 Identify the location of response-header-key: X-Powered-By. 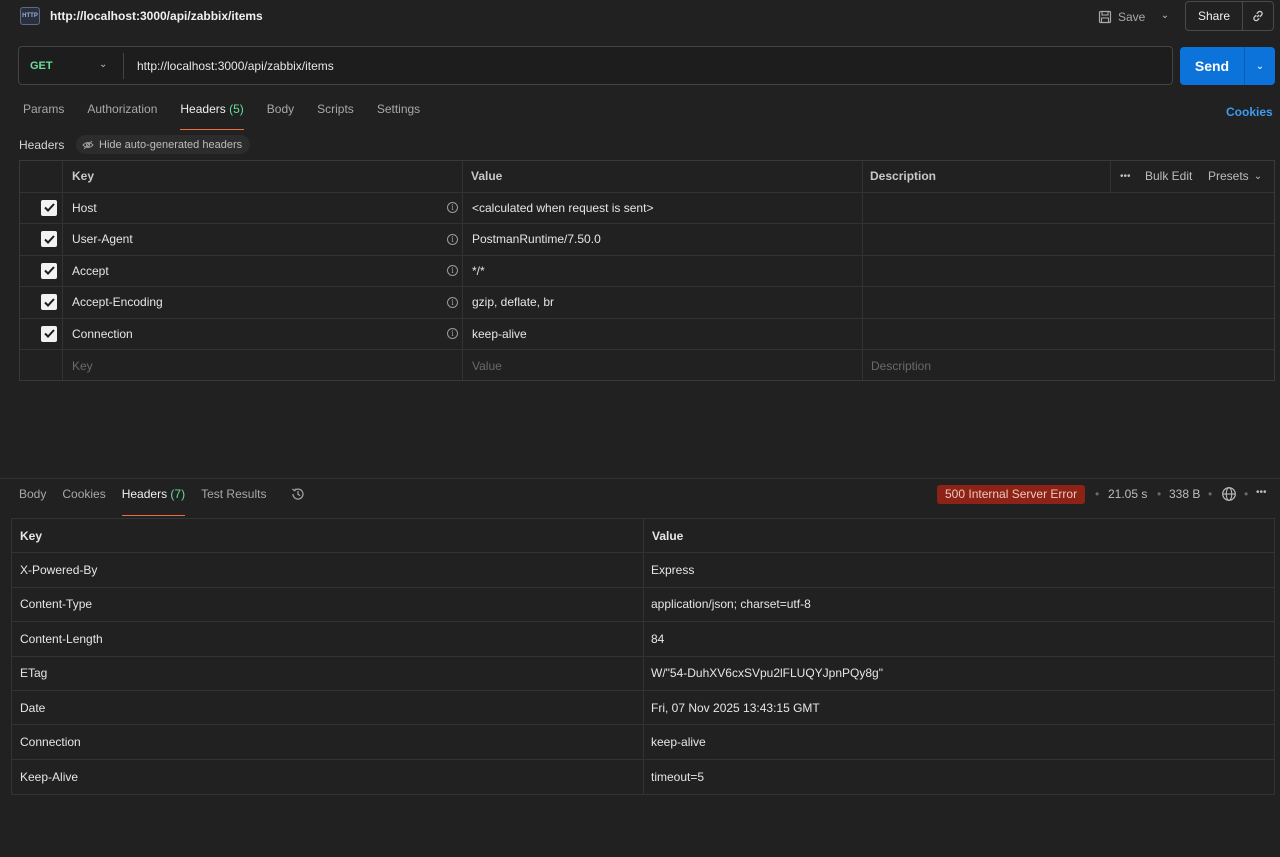
(59, 570).